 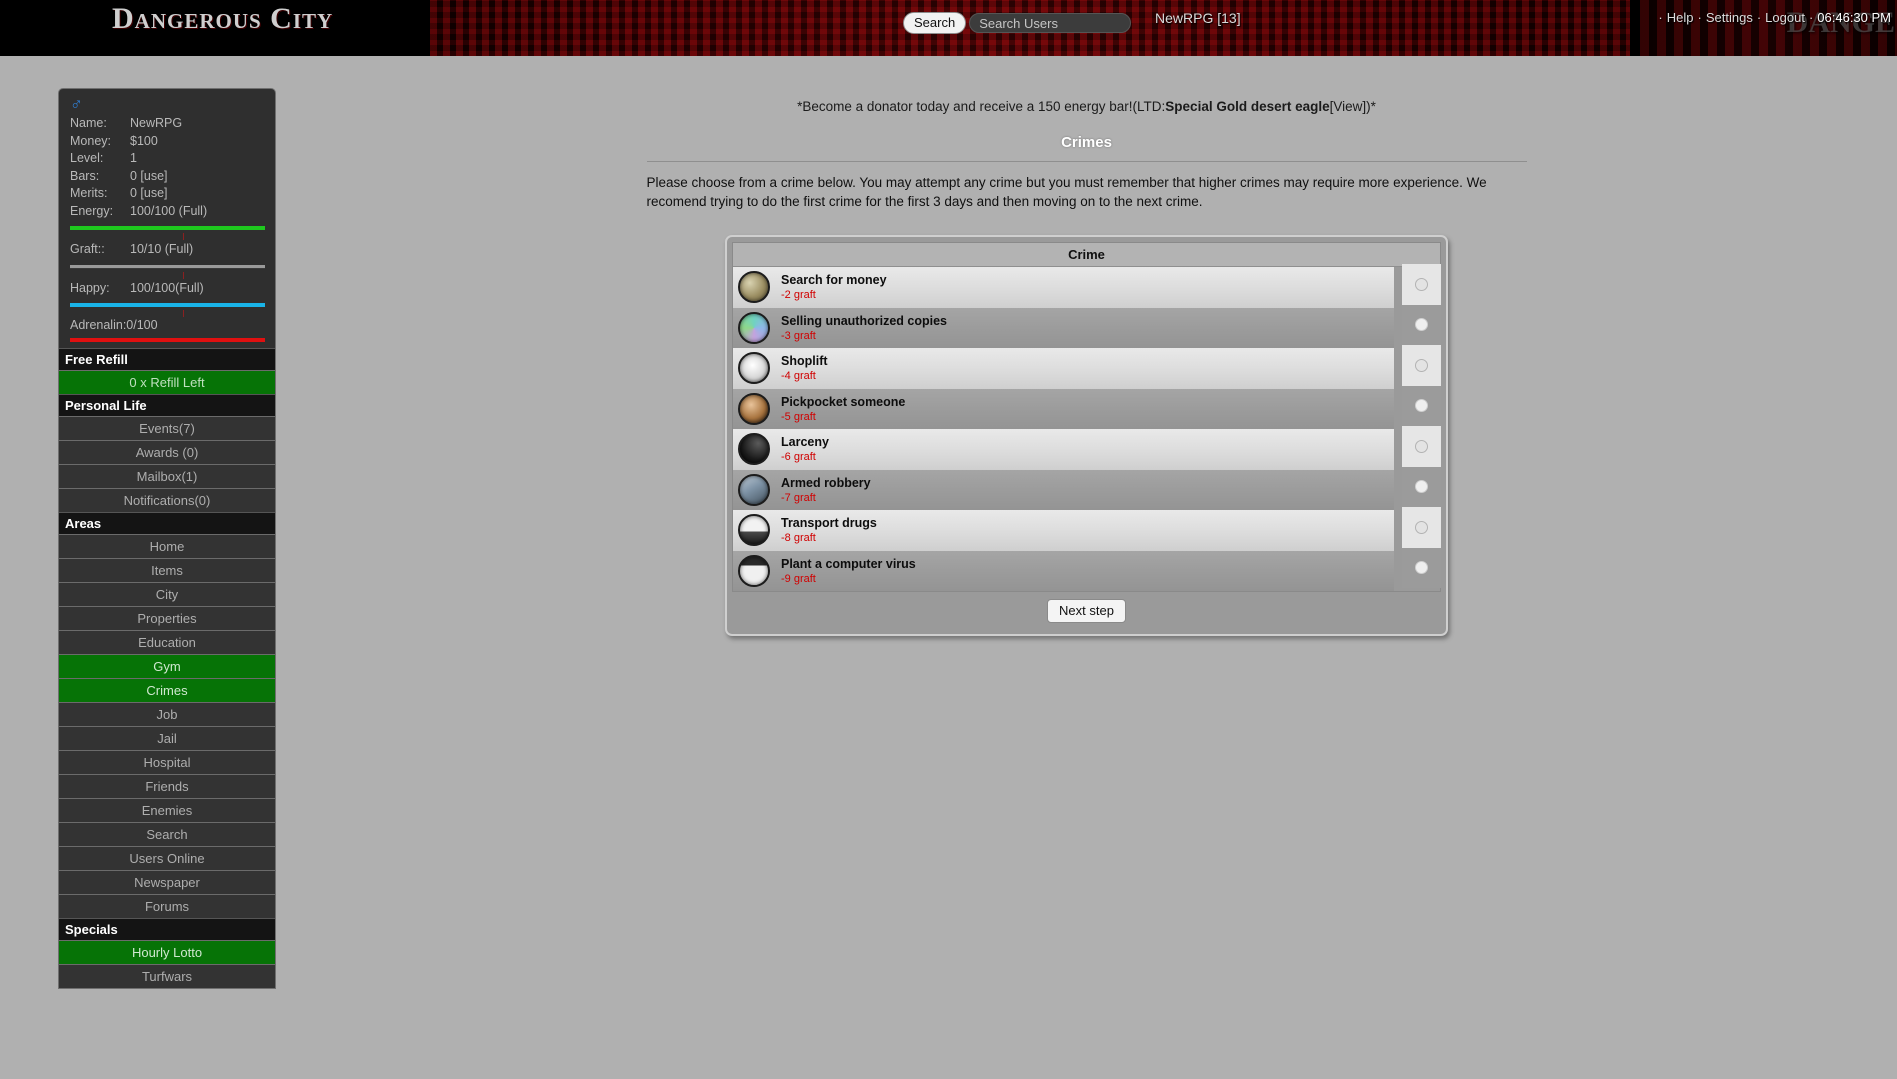 I want to click on stat-row-merits: Merits: 0 [use], so click(x=167, y=194).